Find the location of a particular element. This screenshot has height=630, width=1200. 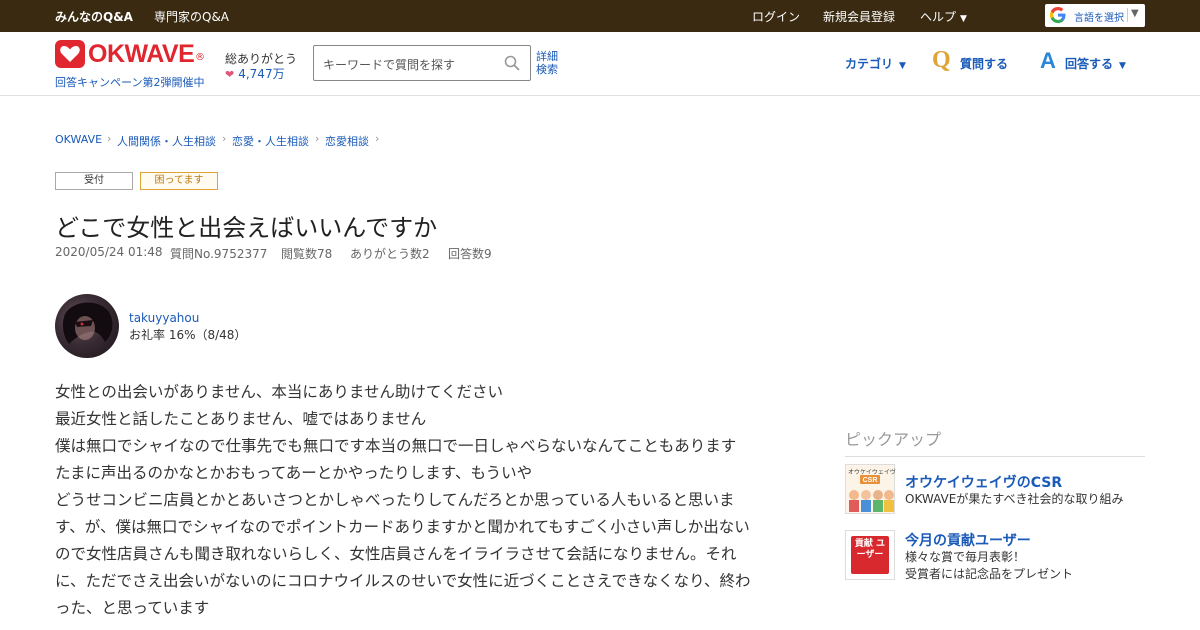

category-menu: カテゴリ ▼ is located at coordinates (875, 63).